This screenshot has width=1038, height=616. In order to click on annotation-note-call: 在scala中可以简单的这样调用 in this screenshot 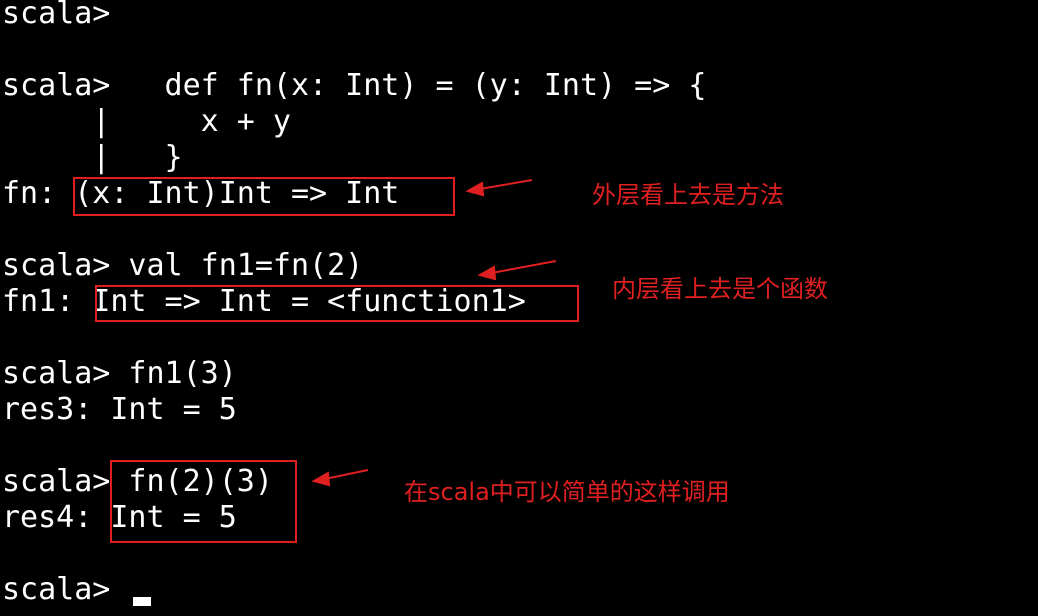, I will do `click(567, 492)`.